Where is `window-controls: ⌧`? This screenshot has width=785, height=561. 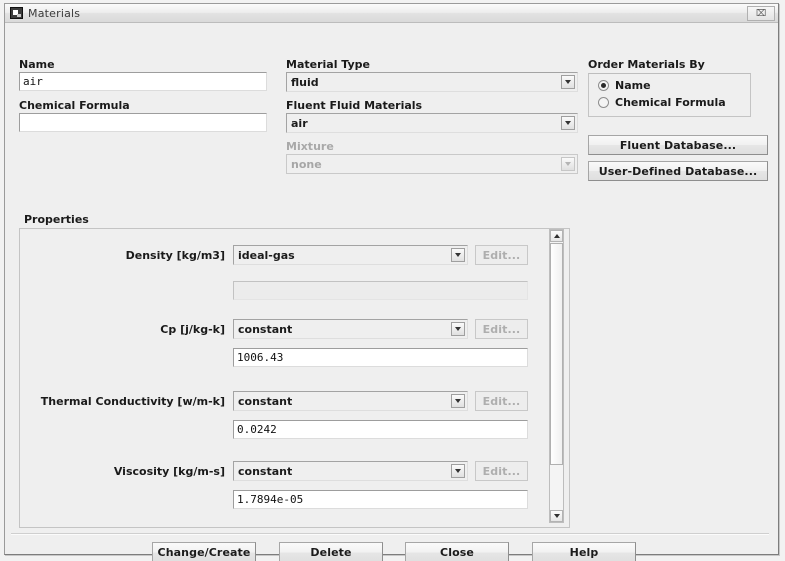 window-controls: ⌧ is located at coordinates (761, 13).